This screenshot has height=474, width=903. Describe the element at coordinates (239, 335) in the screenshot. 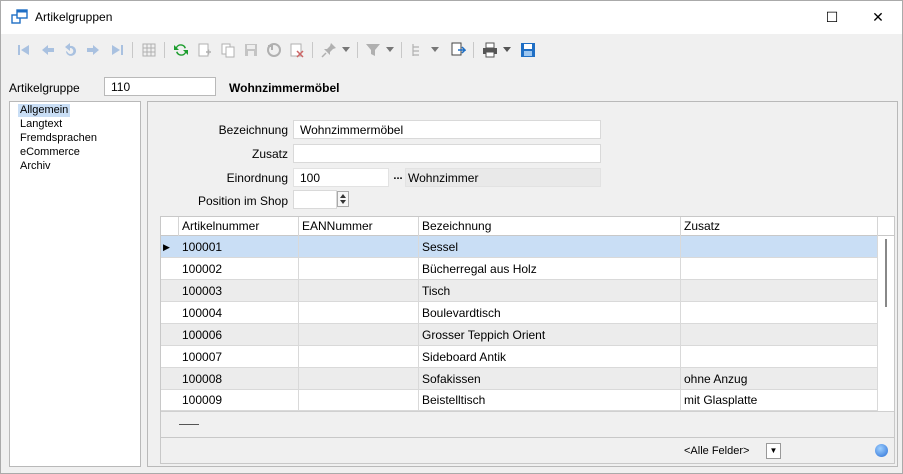

I see `cell-artikelnummer: 100006` at that location.